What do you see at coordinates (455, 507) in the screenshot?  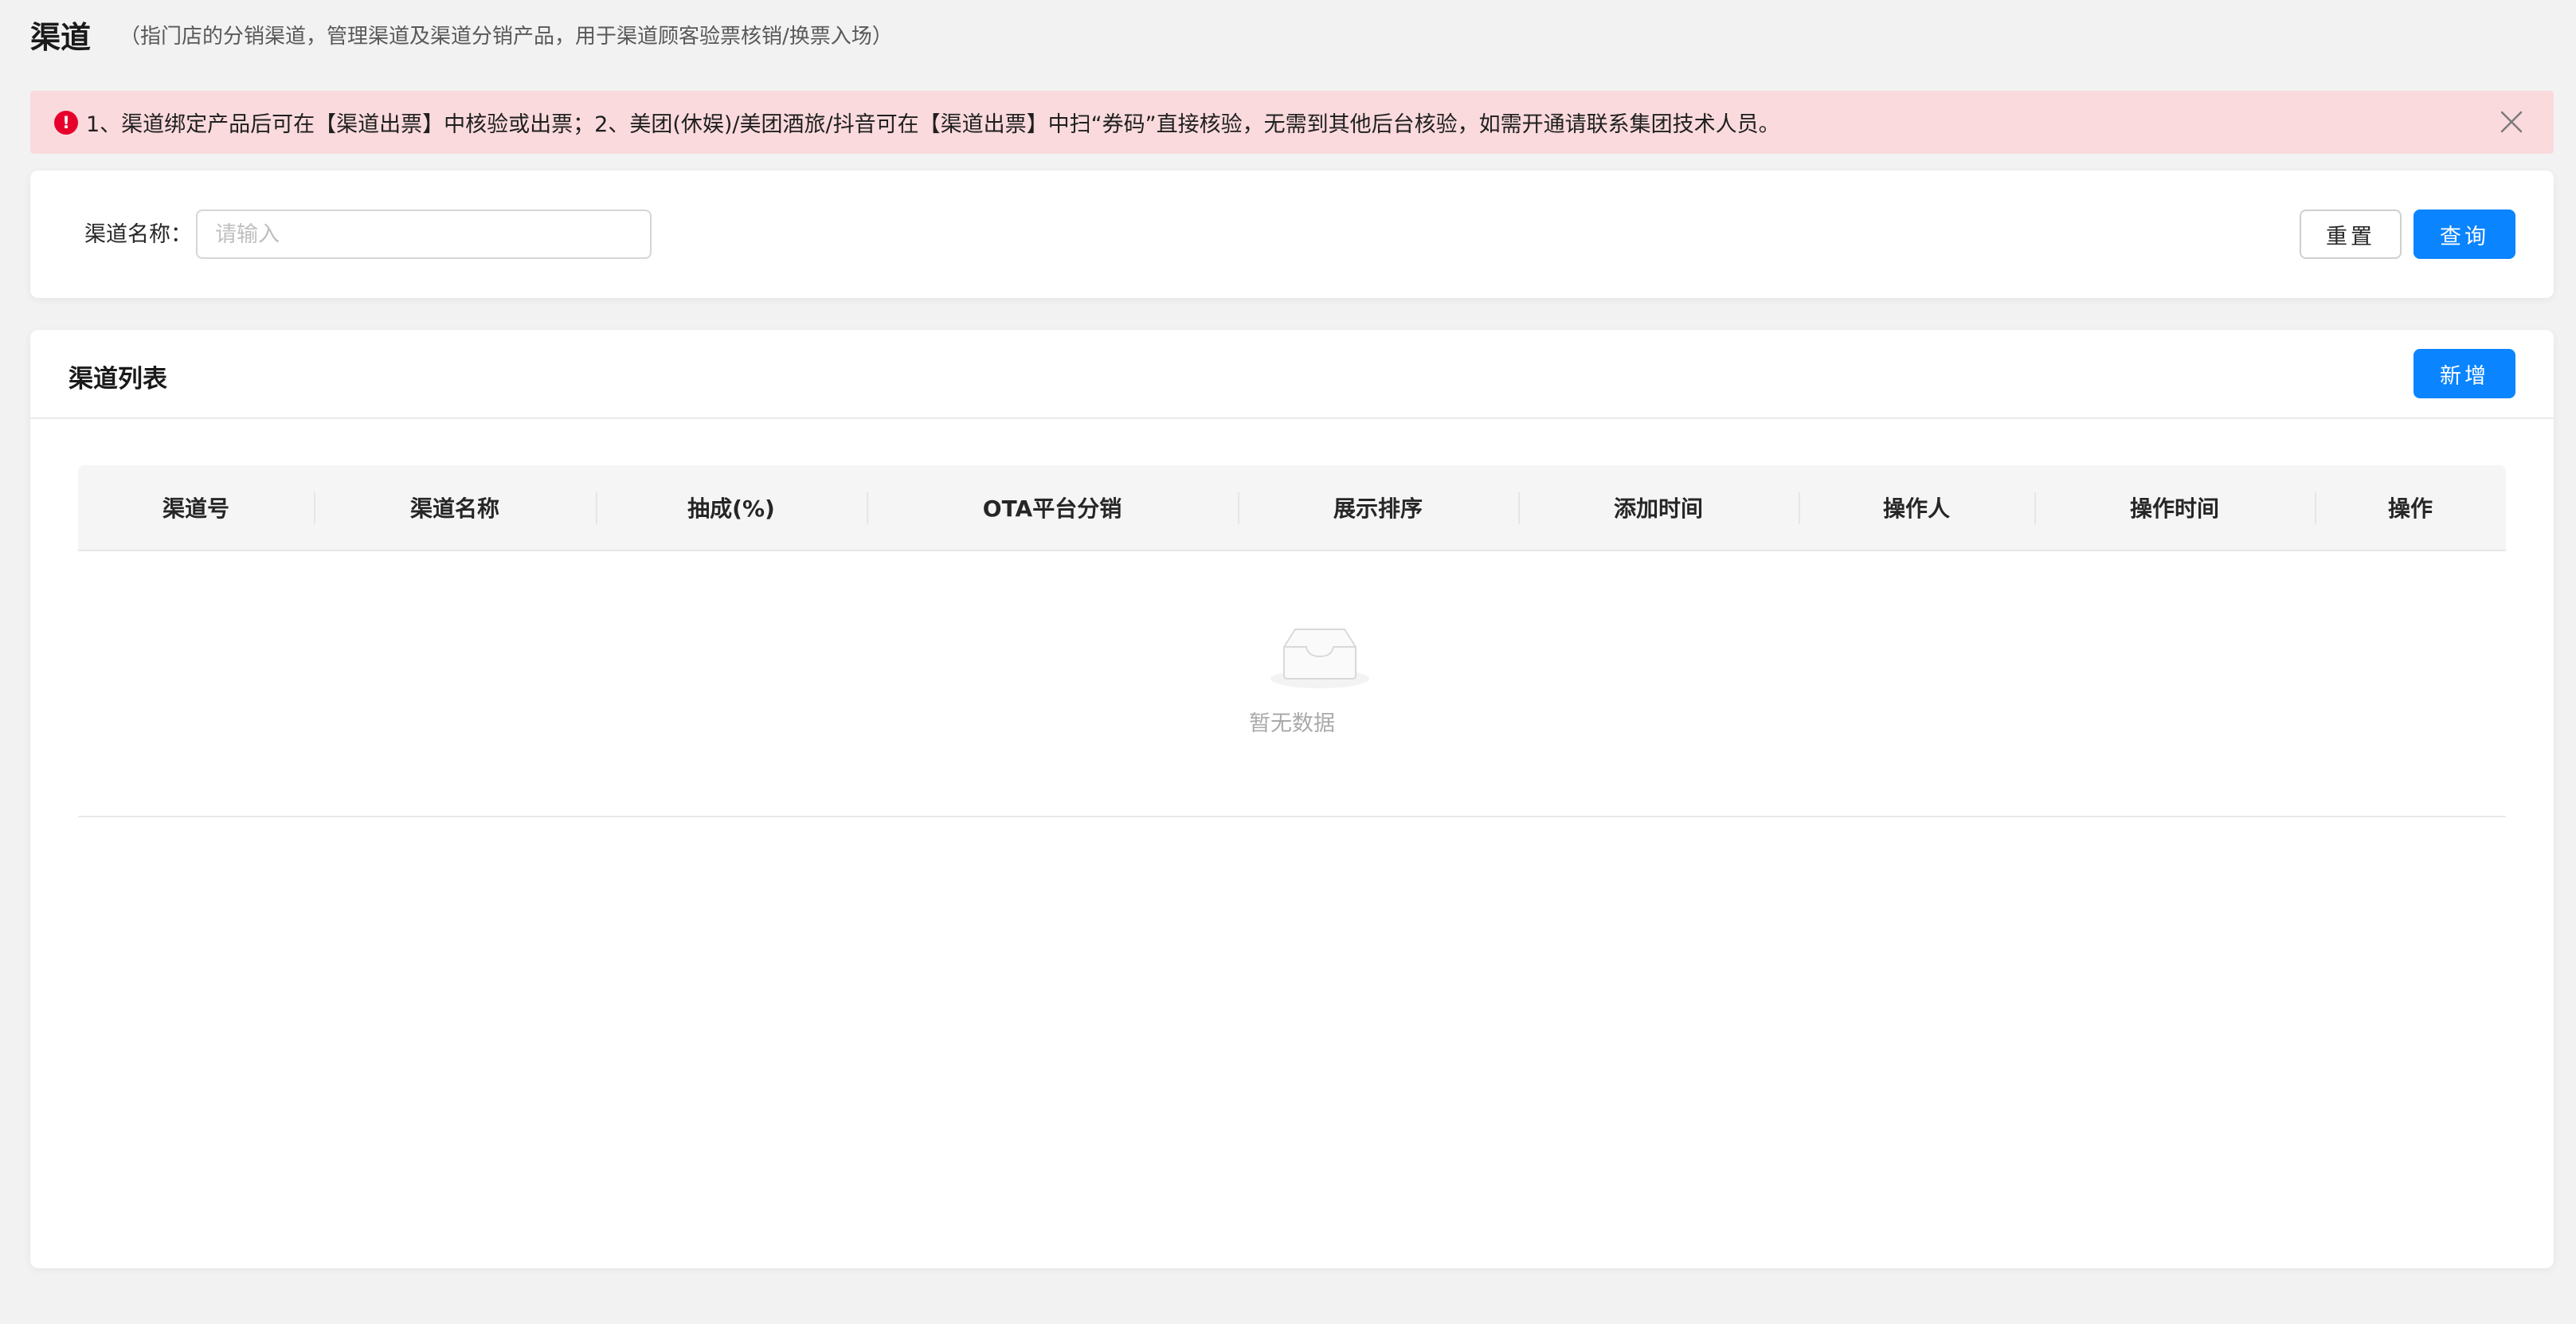 I see `column-header: 渠道名称` at bounding box center [455, 507].